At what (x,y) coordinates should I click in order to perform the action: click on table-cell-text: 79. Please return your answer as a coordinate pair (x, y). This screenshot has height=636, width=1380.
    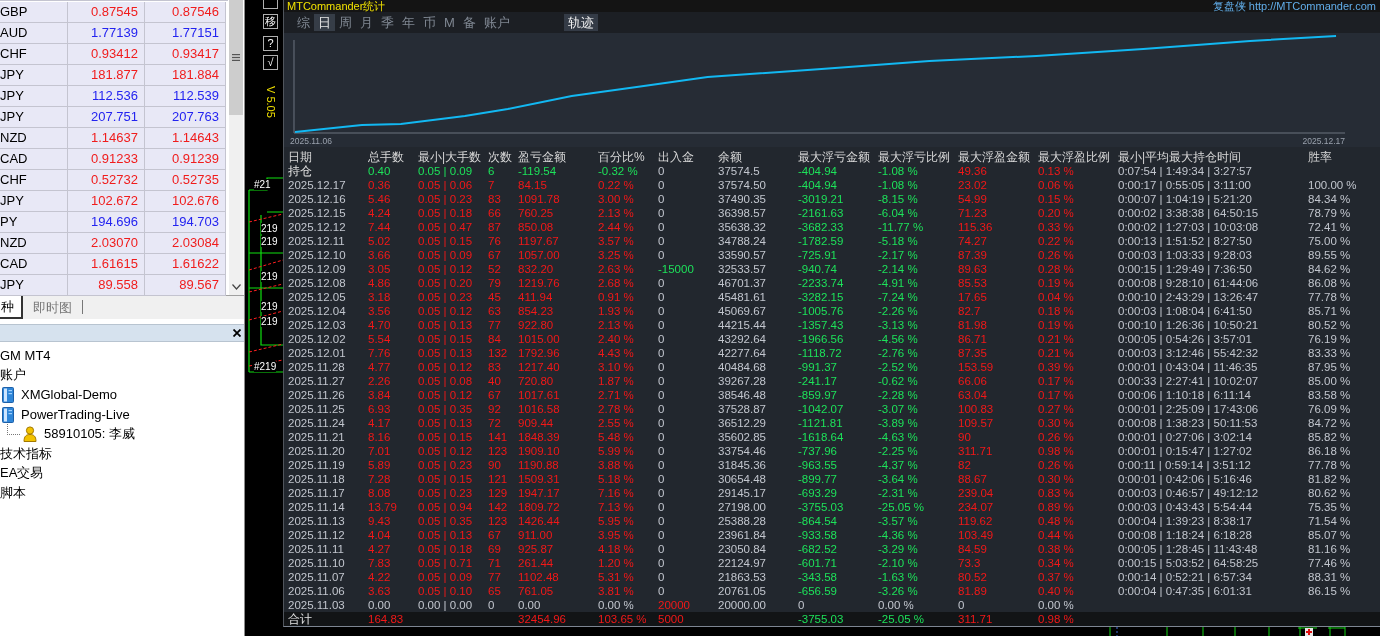
    Looking at the image, I should click on (495, 283).